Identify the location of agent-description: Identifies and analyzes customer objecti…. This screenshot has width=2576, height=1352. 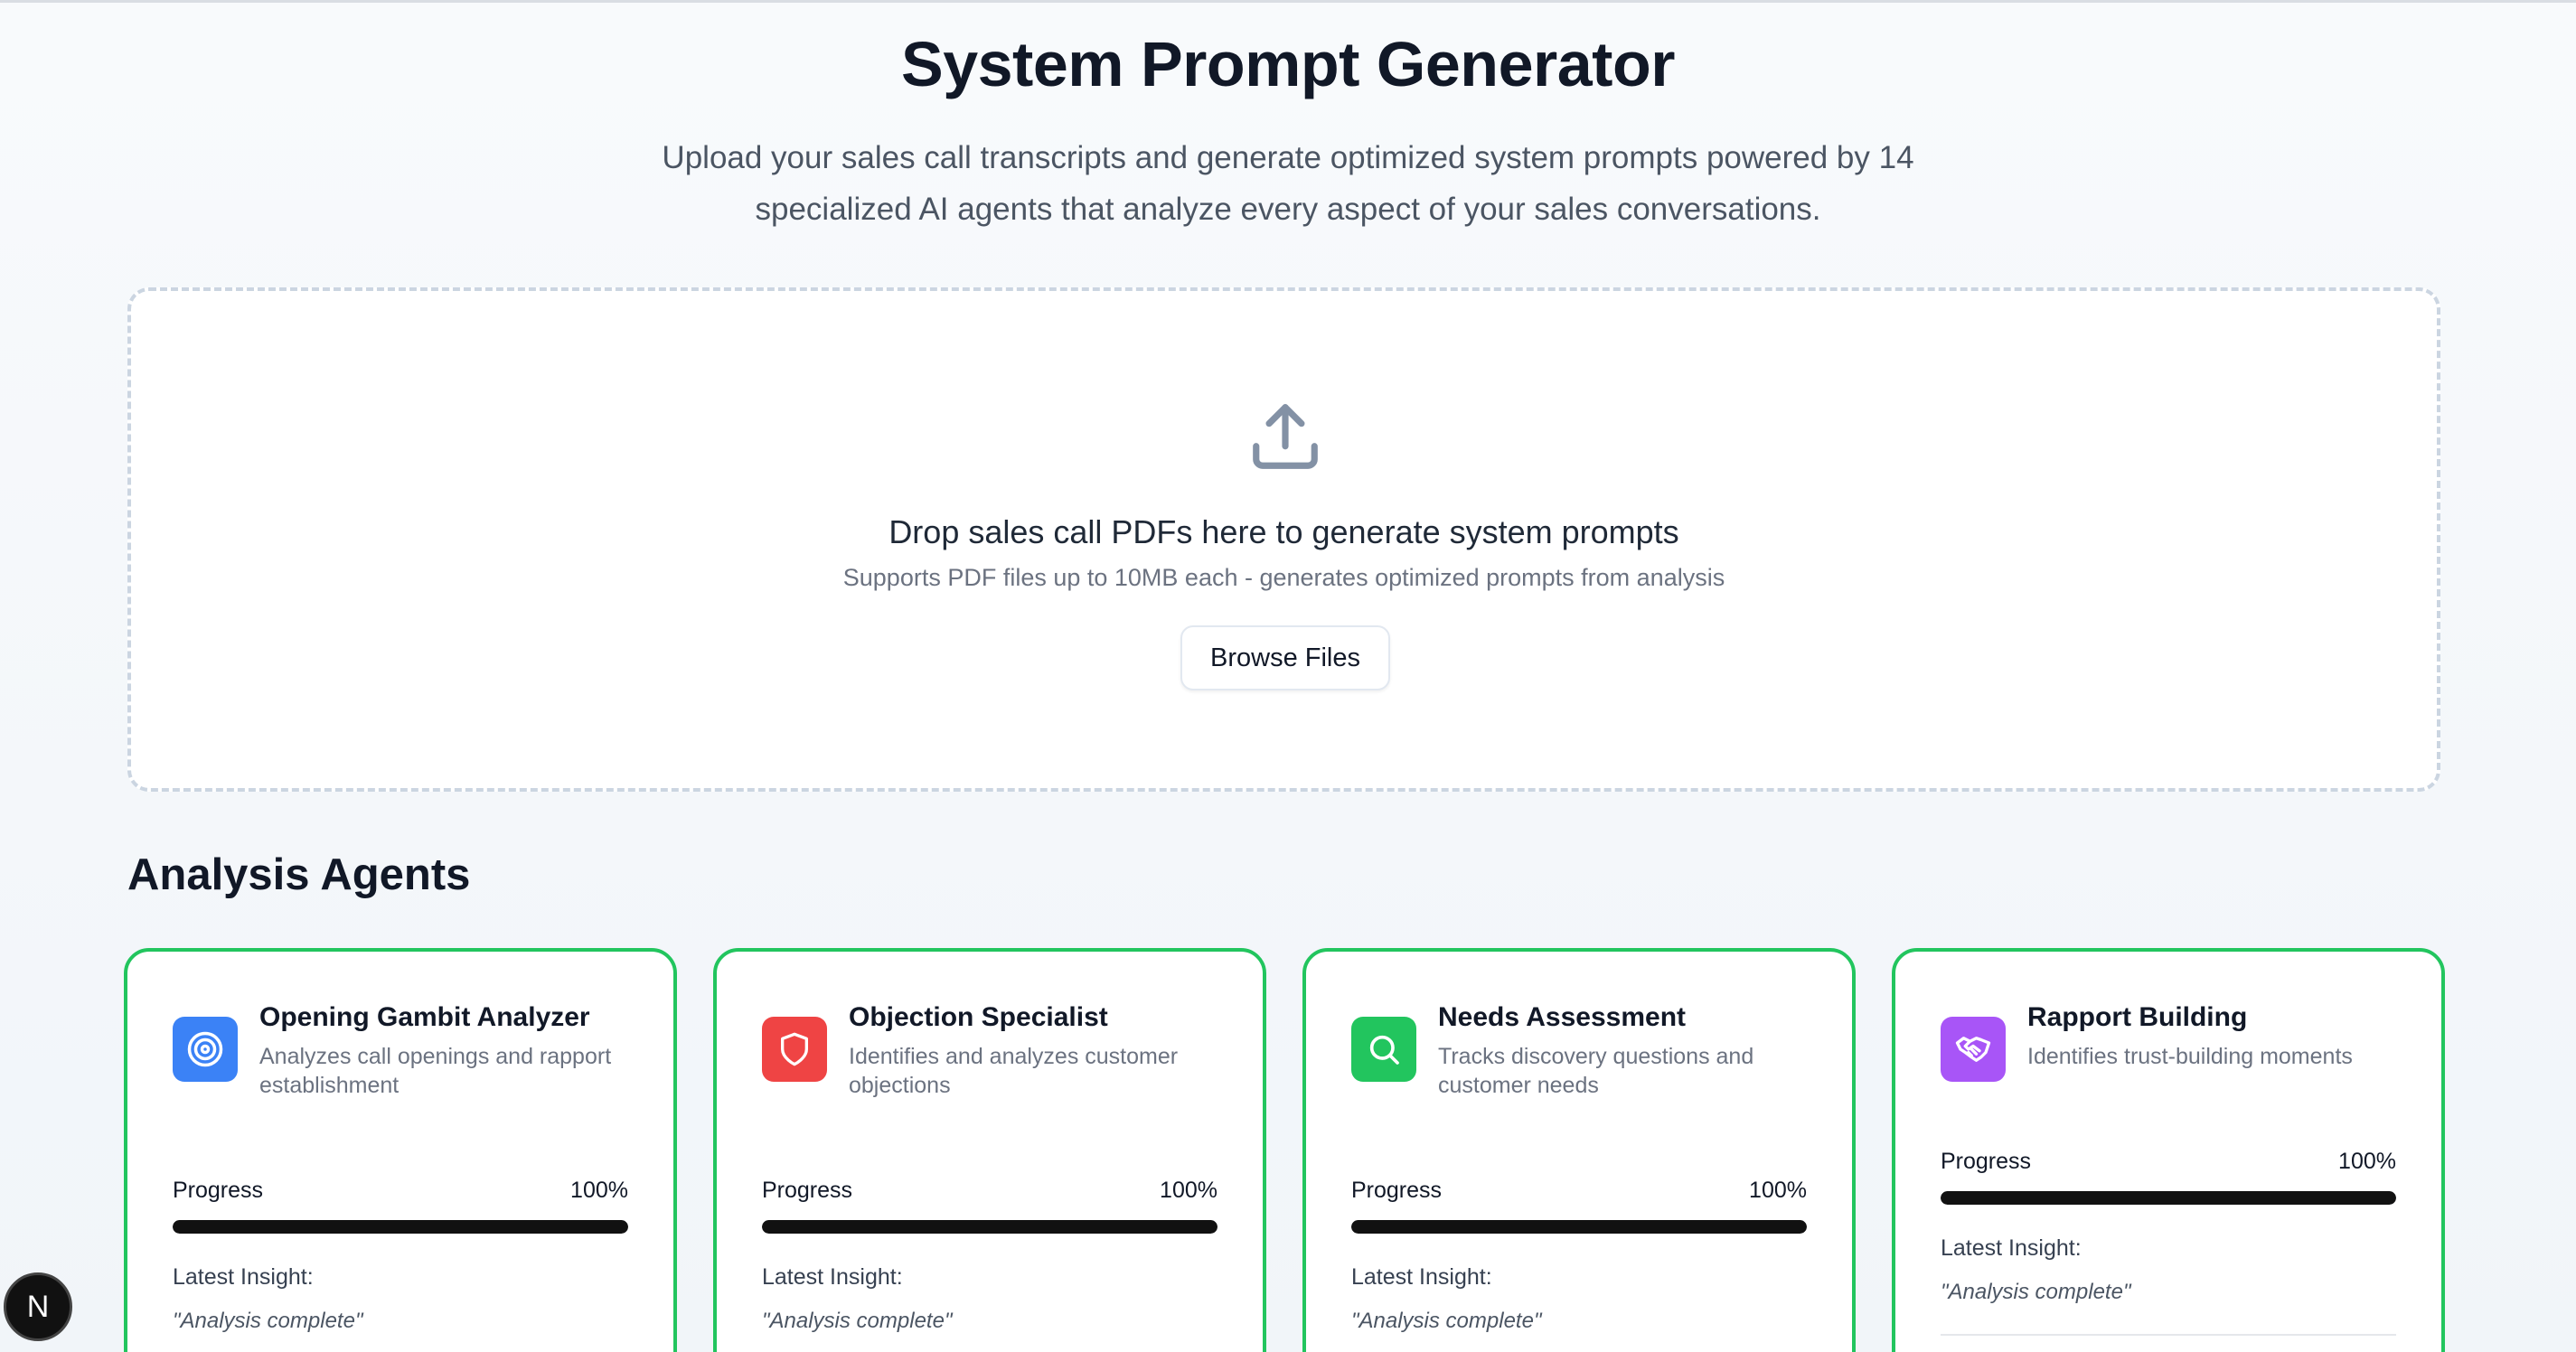
(1014, 1071).